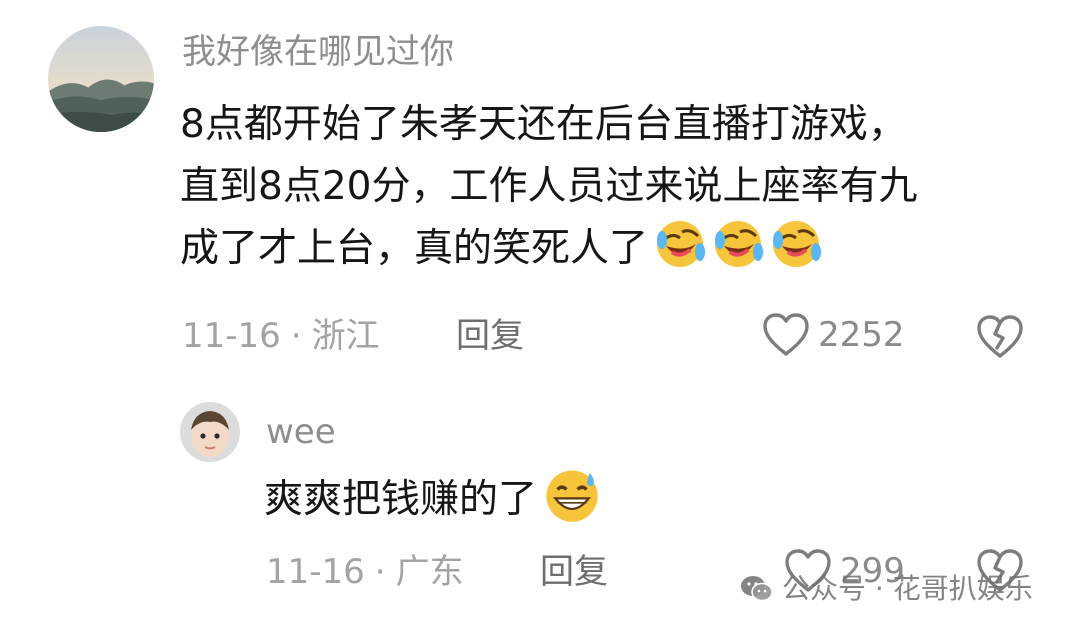 This screenshot has width=1080, height=633. I want to click on landscape-avatar-image, so click(101, 79).